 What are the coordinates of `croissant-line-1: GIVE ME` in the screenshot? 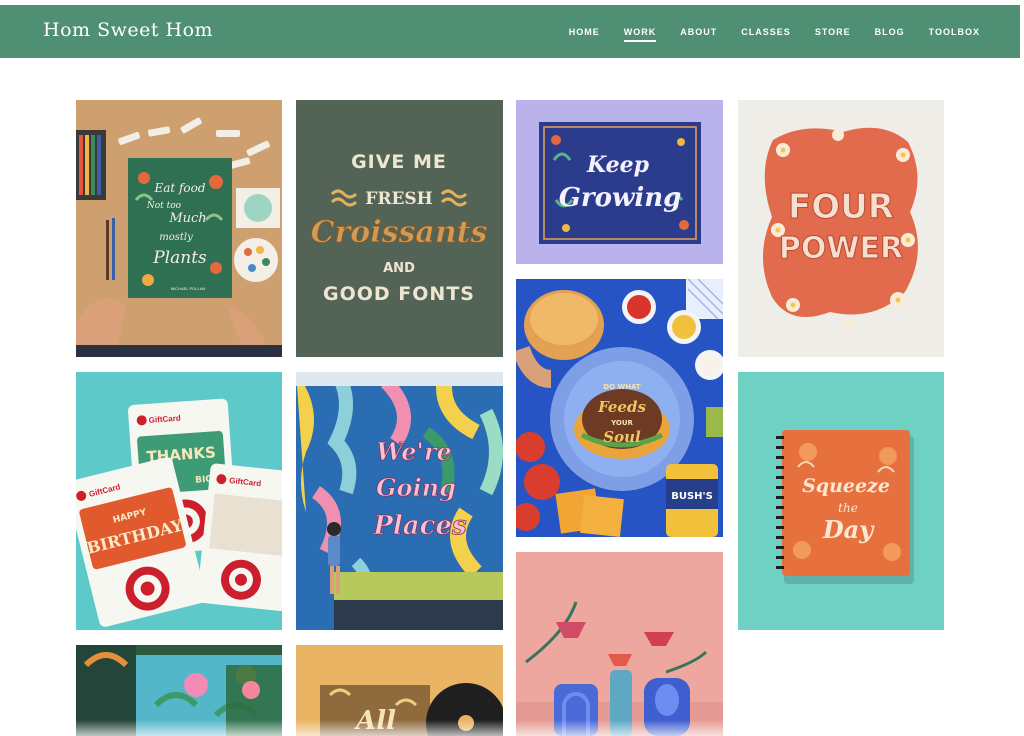 It's located at (399, 162).